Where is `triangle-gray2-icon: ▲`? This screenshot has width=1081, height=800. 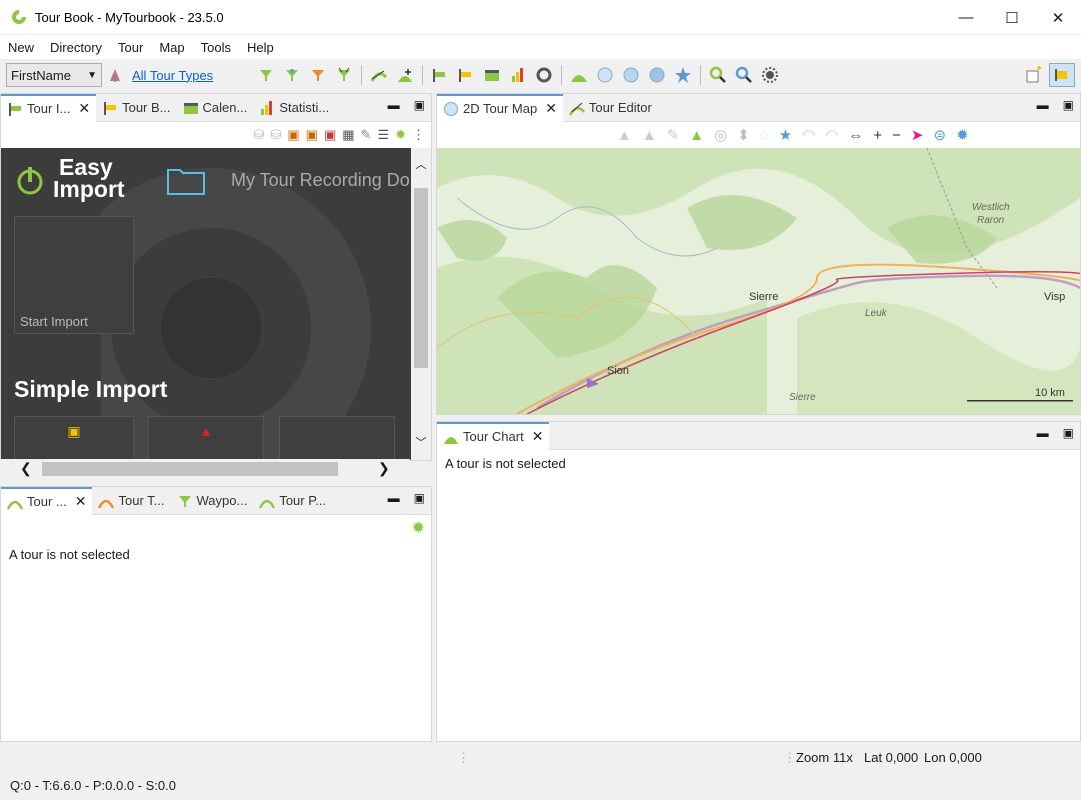 triangle-gray2-icon: ▲ is located at coordinates (649, 135).